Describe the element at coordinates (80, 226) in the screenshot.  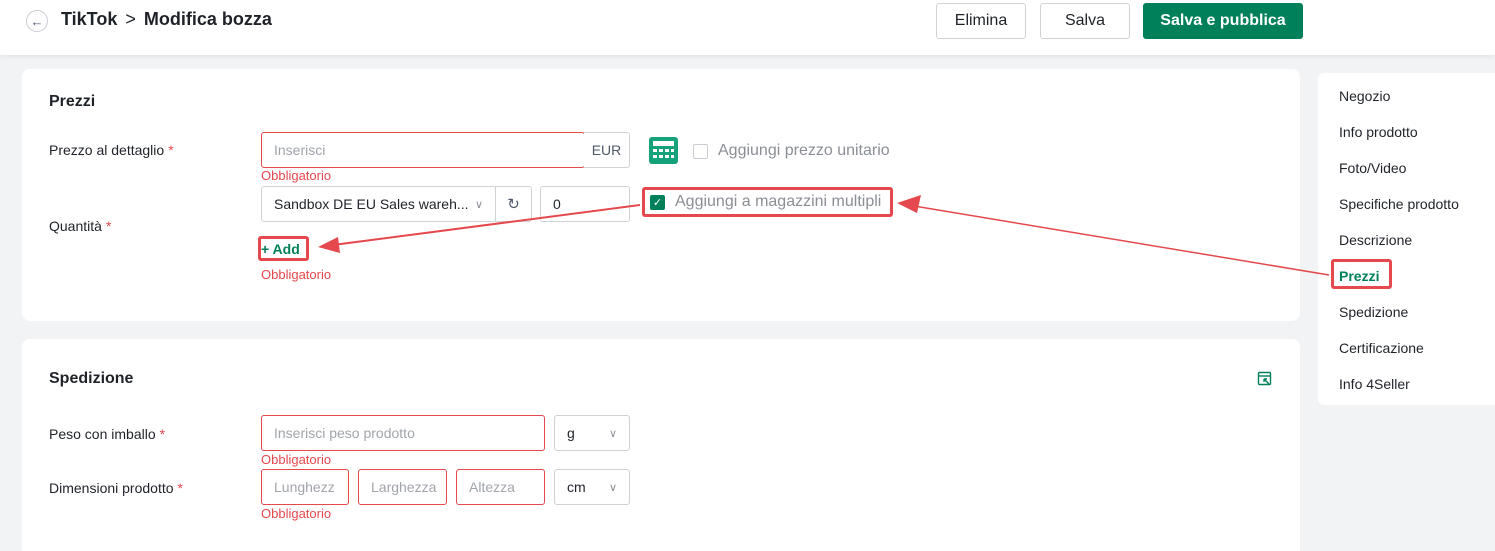
I see `quantity-label: Quantità *` at that location.